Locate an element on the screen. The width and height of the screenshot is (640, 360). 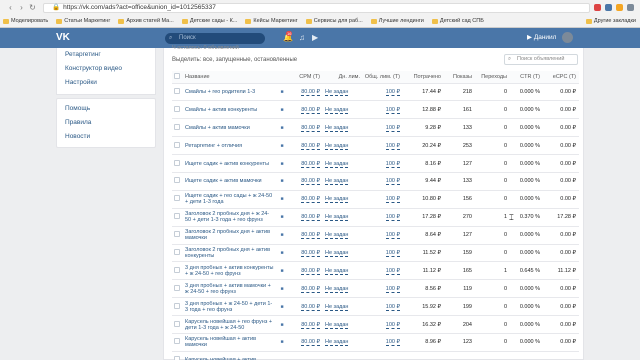
bookmark-item: Лучшие лендинги is located at coordinates (397, 21).